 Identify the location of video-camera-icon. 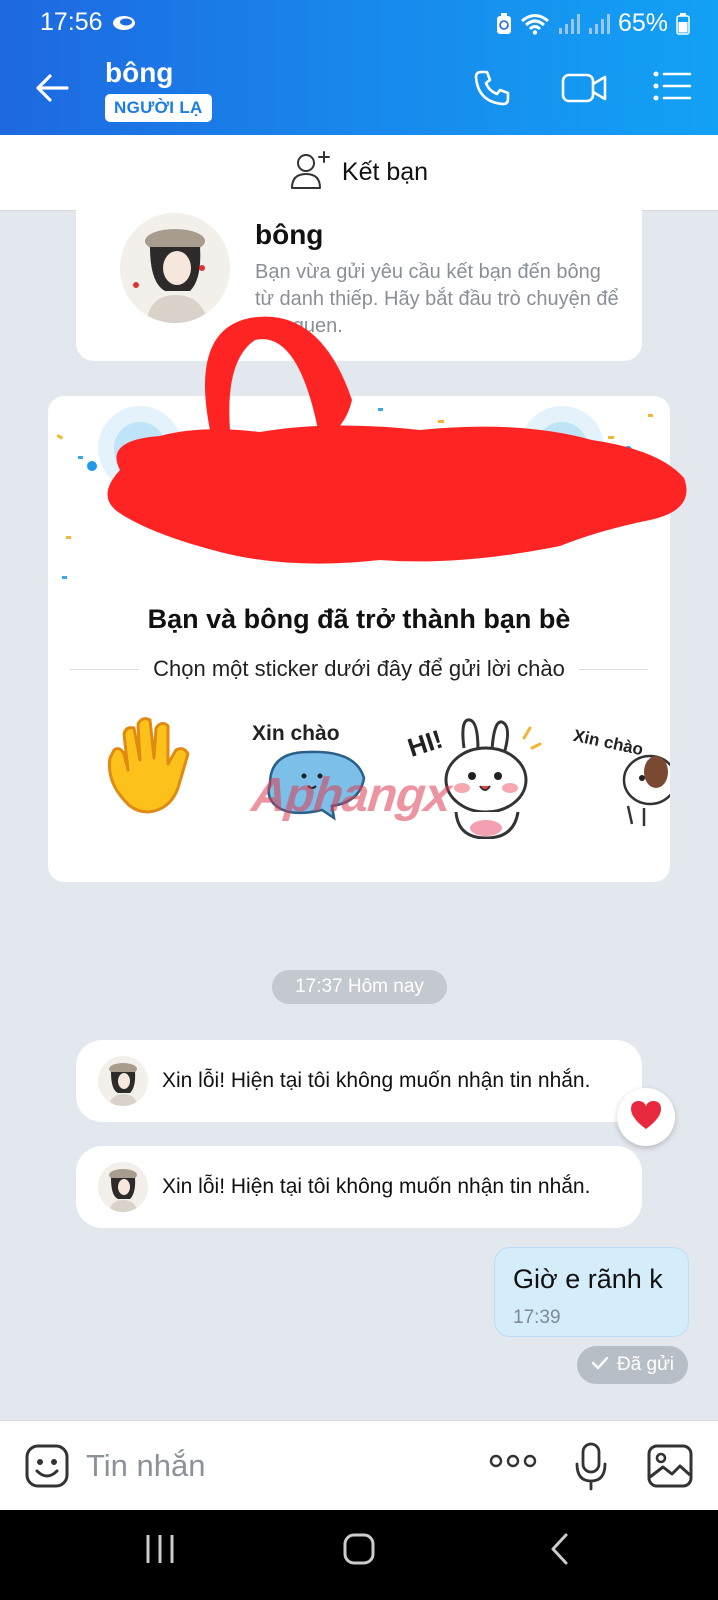
(584, 90).